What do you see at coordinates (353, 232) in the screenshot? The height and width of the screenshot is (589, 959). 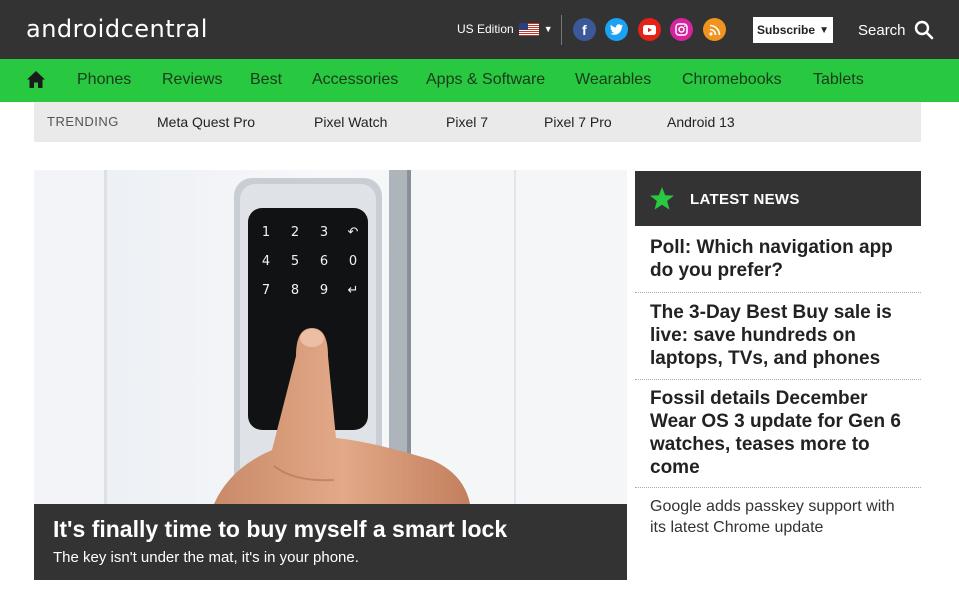 I see `keypad-key: ↶` at bounding box center [353, 232].